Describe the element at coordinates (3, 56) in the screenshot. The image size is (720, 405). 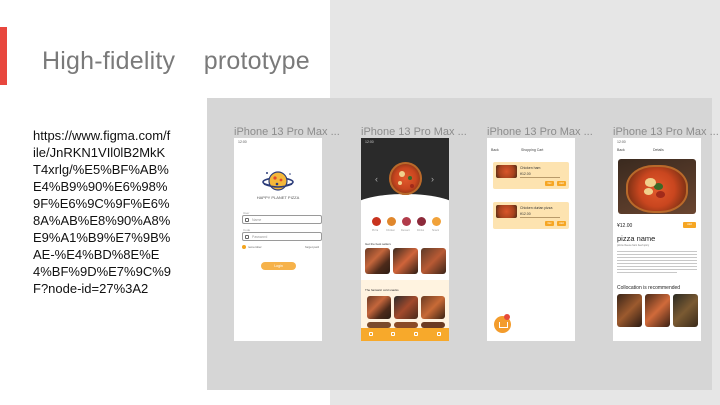
I see `title-accent-bar` at that location.